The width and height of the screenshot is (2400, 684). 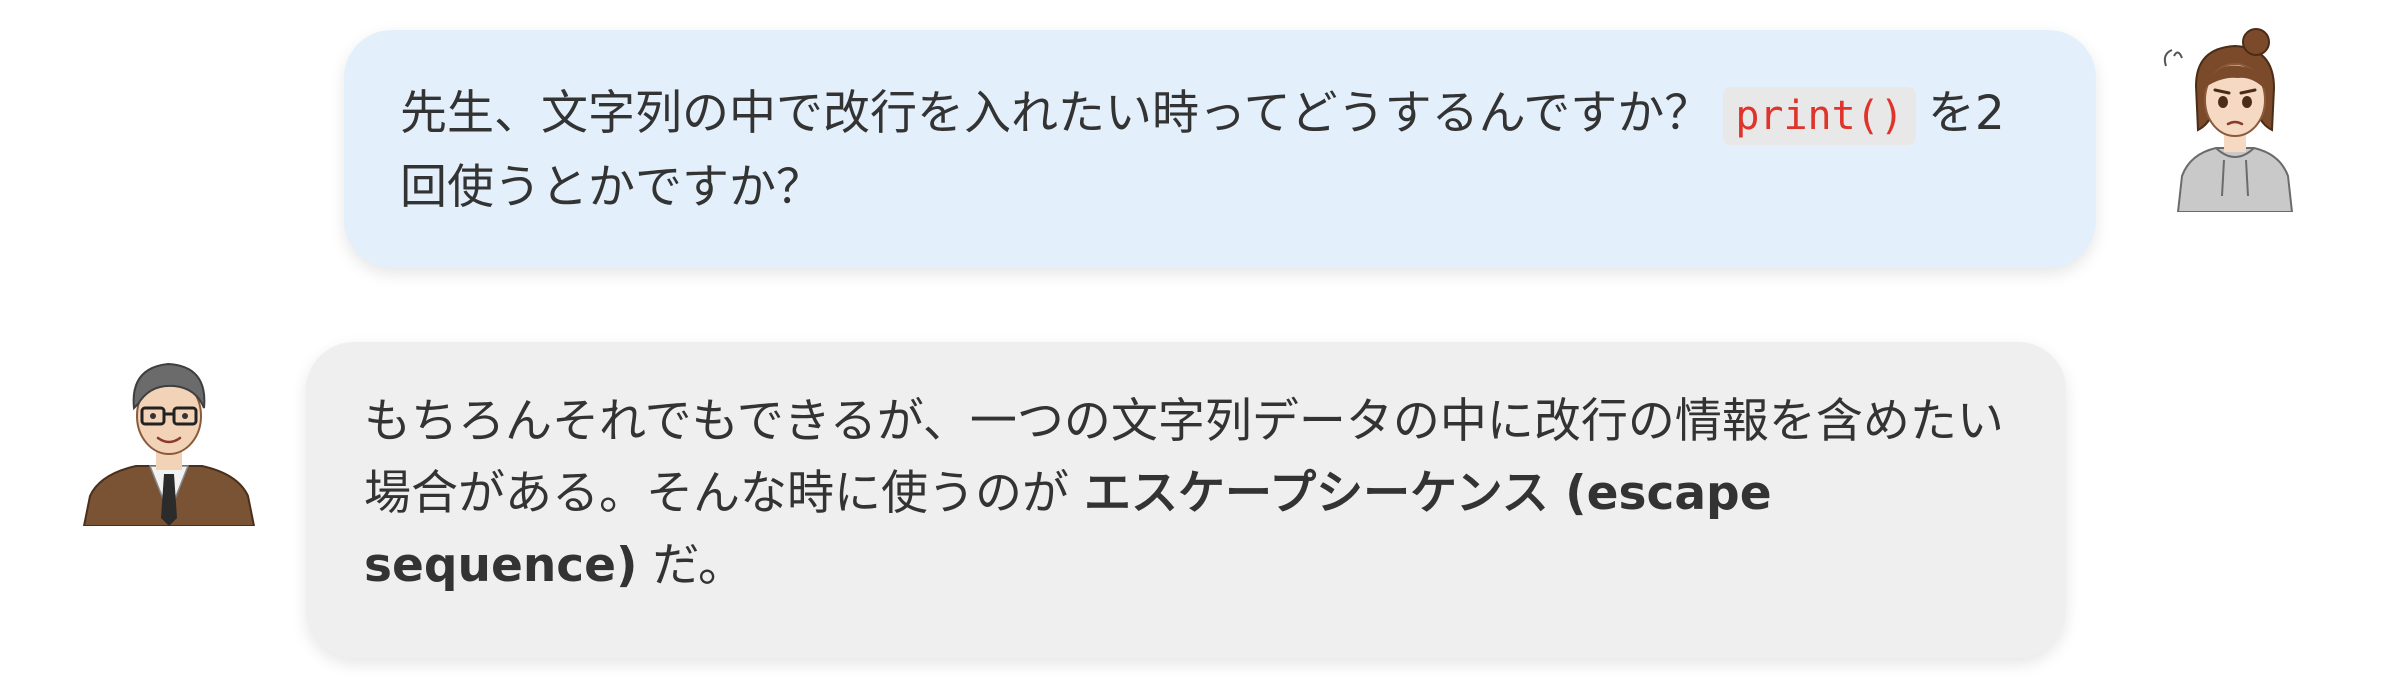 I want to click on inline-code: print(), so click(x=1819, y=116).